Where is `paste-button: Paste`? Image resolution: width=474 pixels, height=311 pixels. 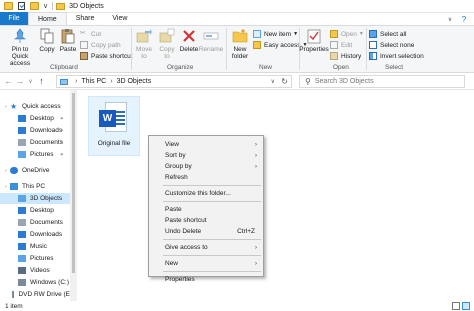 paste-button: Paste is located at coordinates (68, 40).